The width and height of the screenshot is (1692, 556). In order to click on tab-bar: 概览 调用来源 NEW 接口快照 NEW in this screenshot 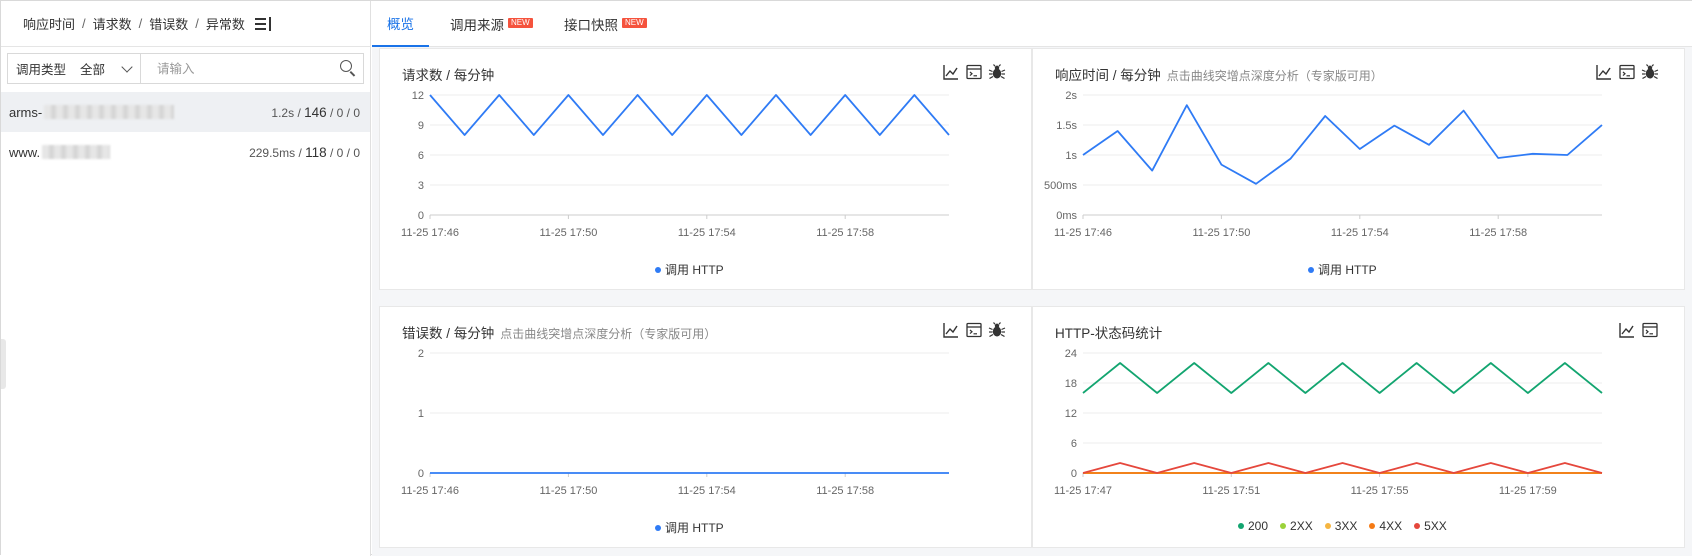, I will do `click(1032, 24)`.